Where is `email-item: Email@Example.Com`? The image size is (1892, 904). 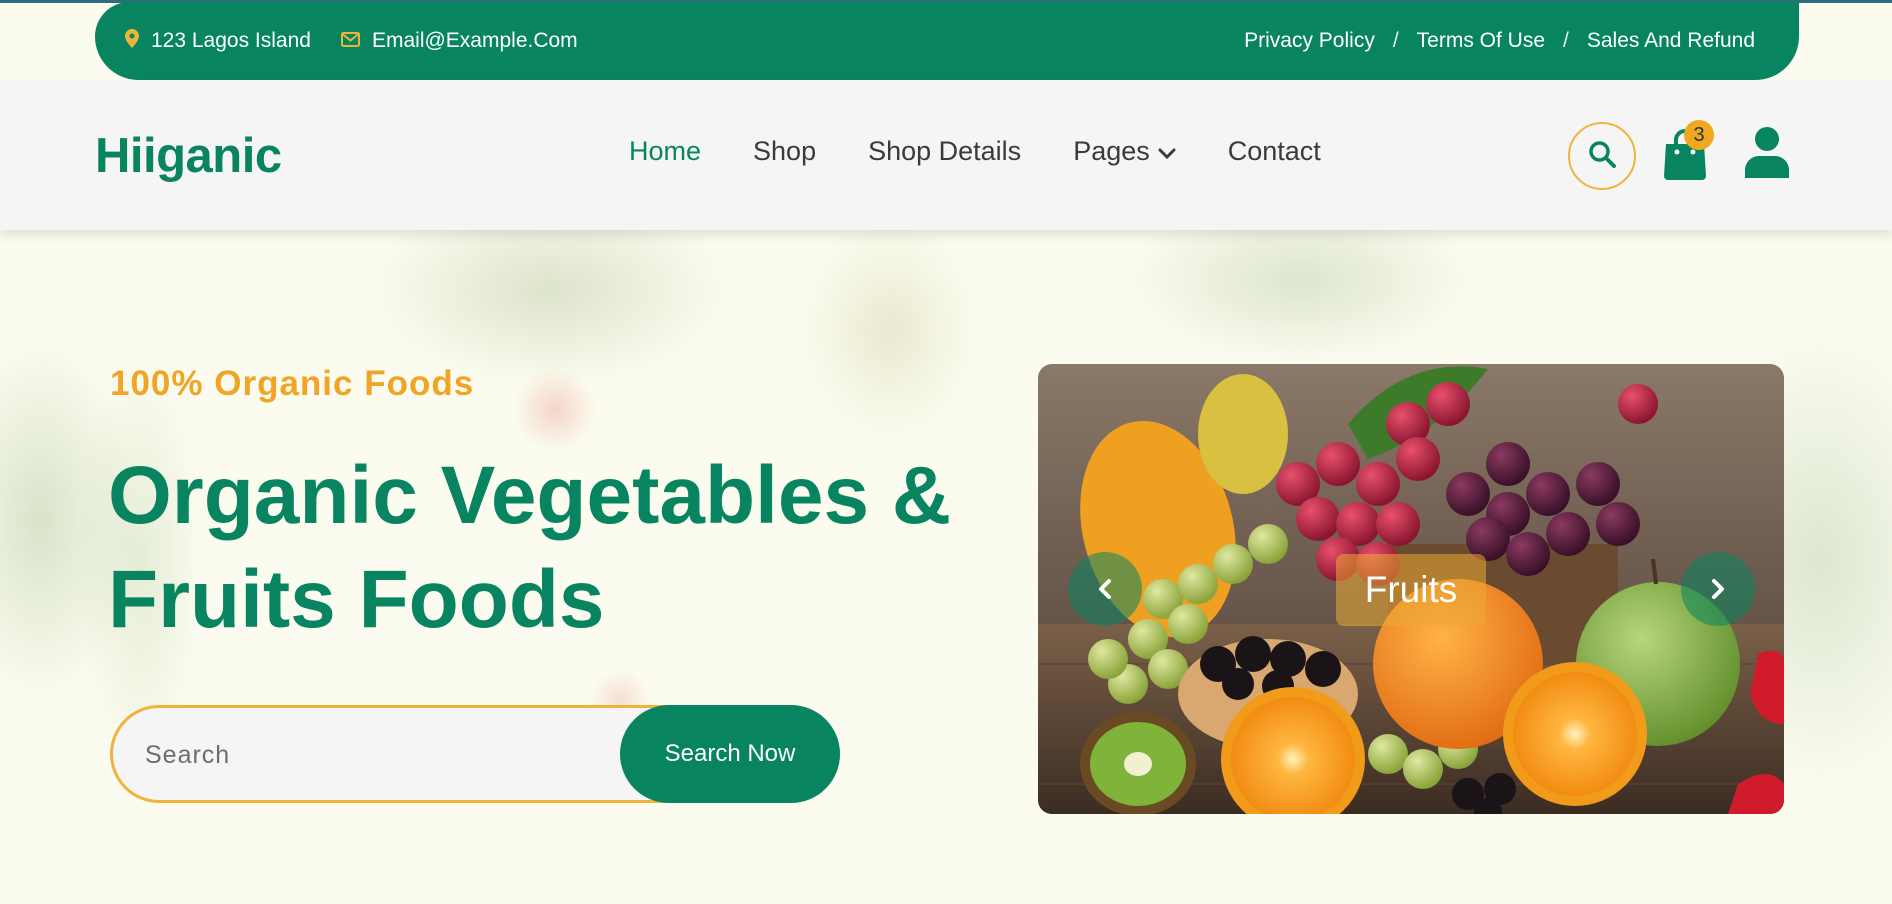 email-item: Email@Example.Com is located at coordinates (459, 41).